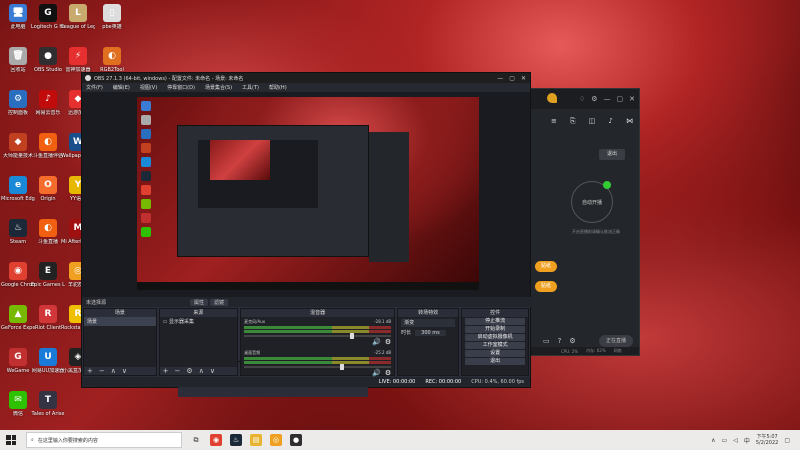 The width and height of the screenshot is (800, 450). Describe the element at coordinates (48, 66) in the screenshot. I see `desktop-icon: ● OBS Studio` at that location.